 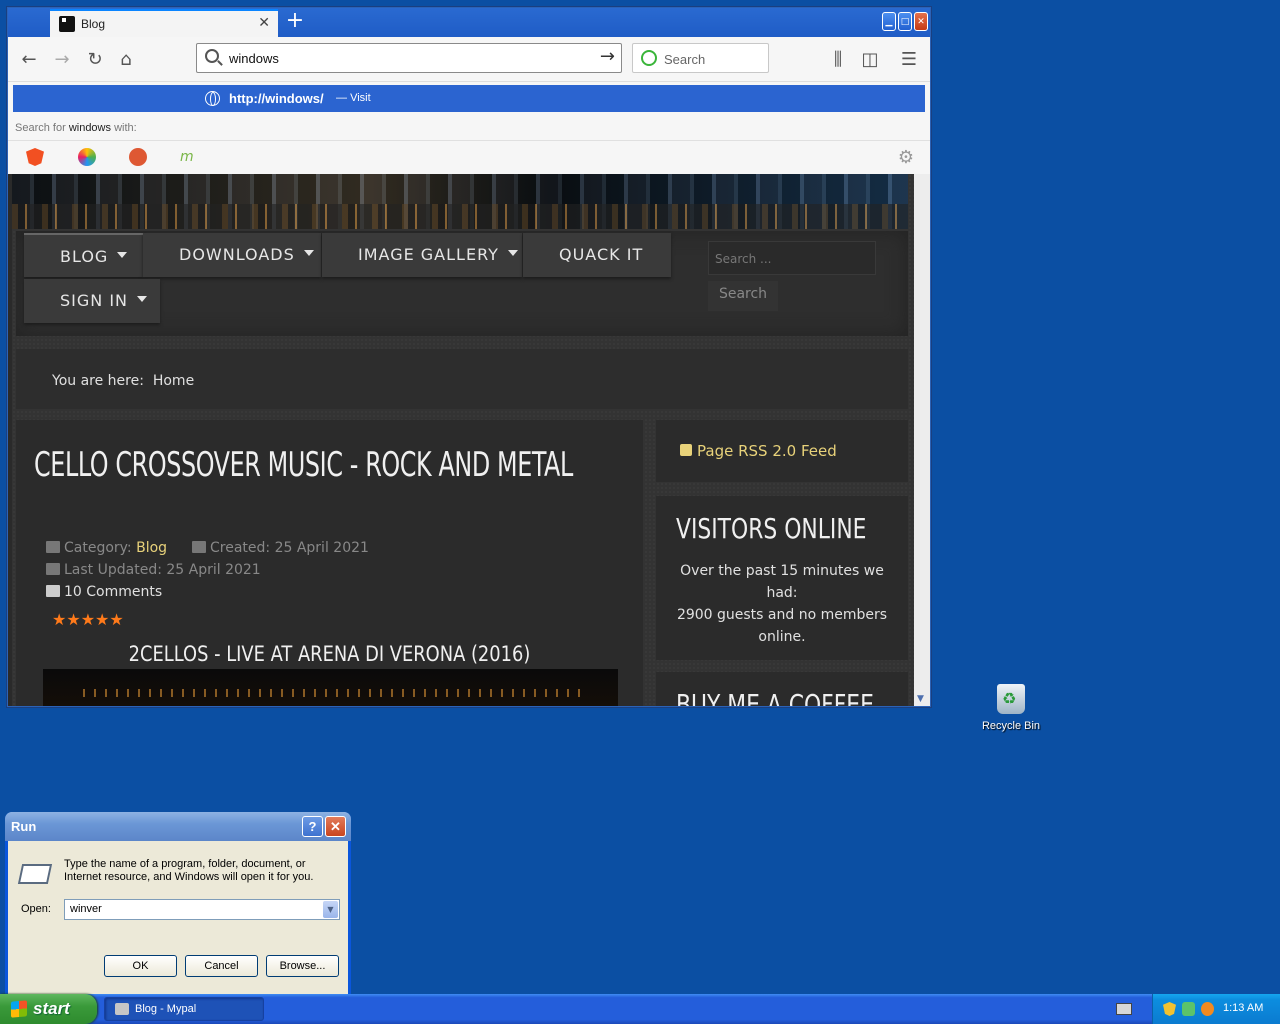 I want to click on article-comments: 10 Comments, so click(x=104, y=592).